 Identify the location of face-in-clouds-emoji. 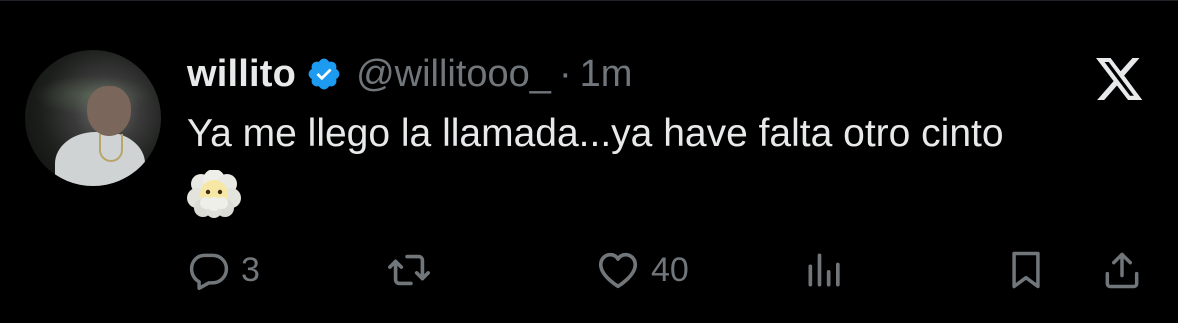
(214, 193).